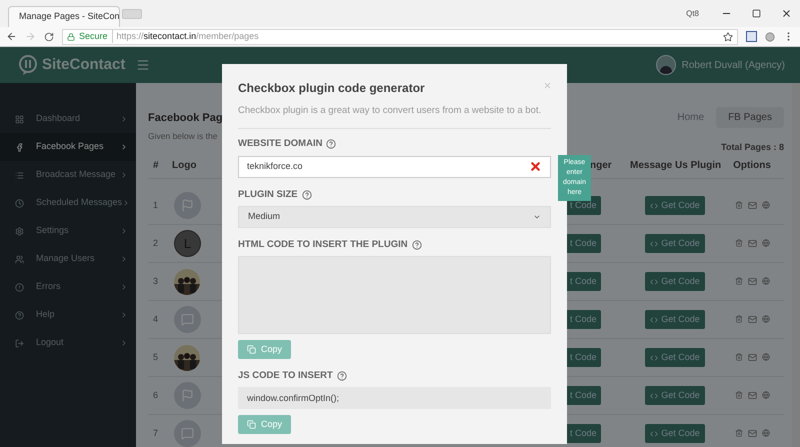  What do you see at coordinates (796, 265) in the screenshot?
I see `scrollbar` at bounding box center [796, 265].